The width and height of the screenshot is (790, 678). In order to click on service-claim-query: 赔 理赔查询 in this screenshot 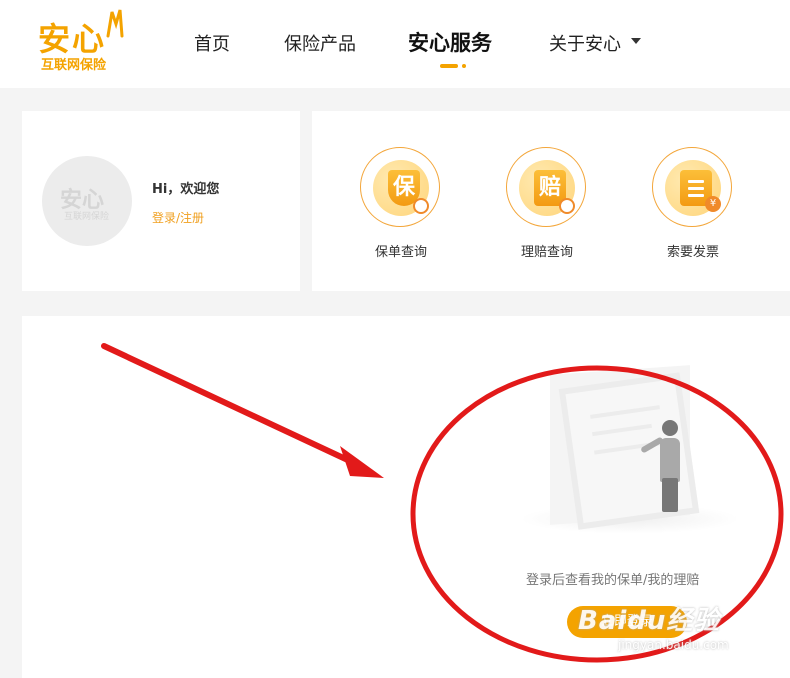, I will do `click(547, 207)`.